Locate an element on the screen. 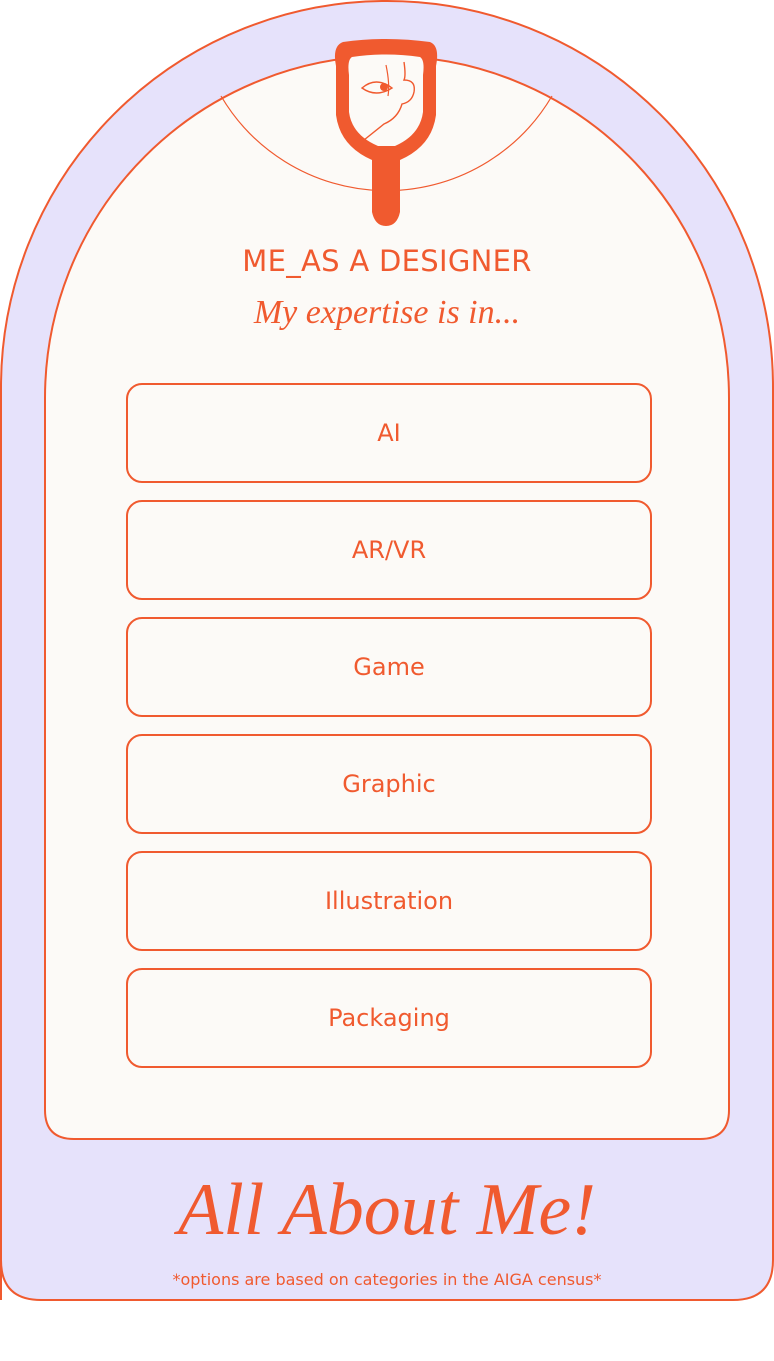 Image resolution: width=774 pixels, height=1361 pixels. option-illustration: Illustration is located at coordinates (389, 901).